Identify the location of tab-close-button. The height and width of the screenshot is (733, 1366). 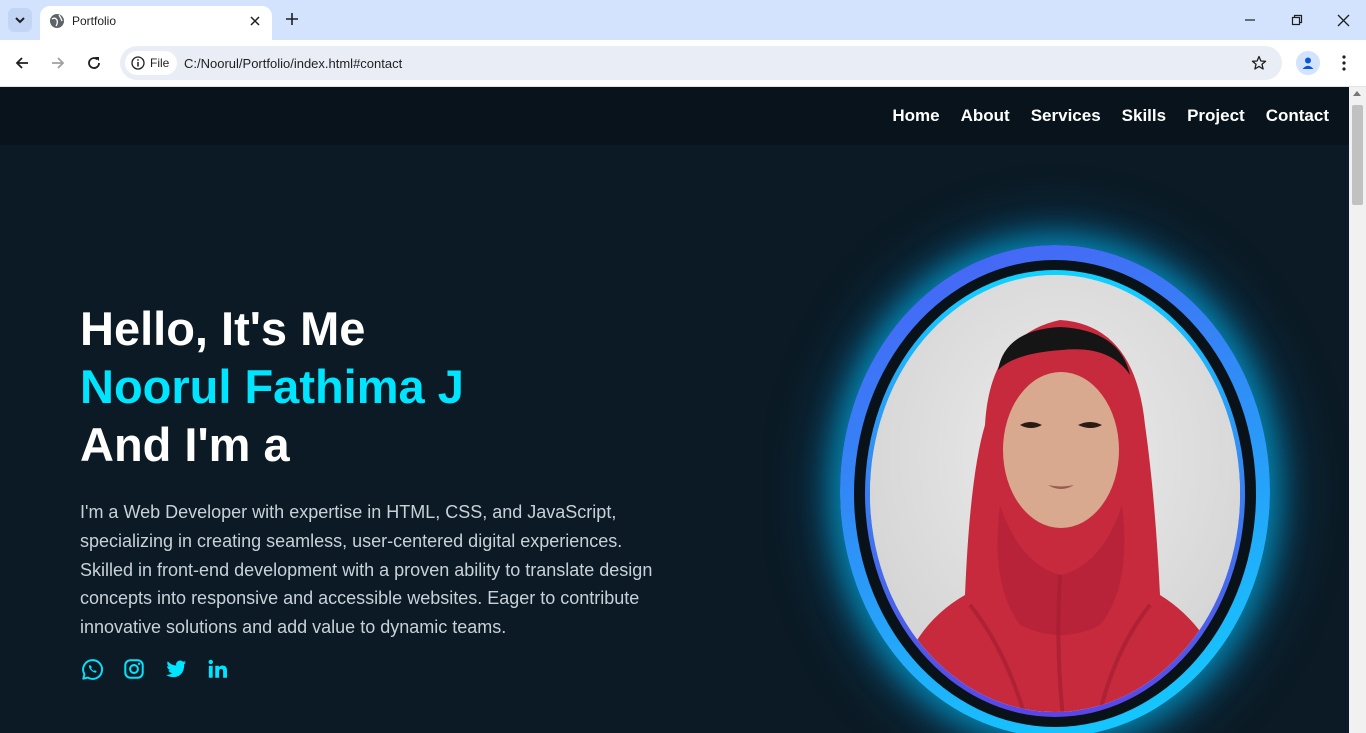
(255, 21).